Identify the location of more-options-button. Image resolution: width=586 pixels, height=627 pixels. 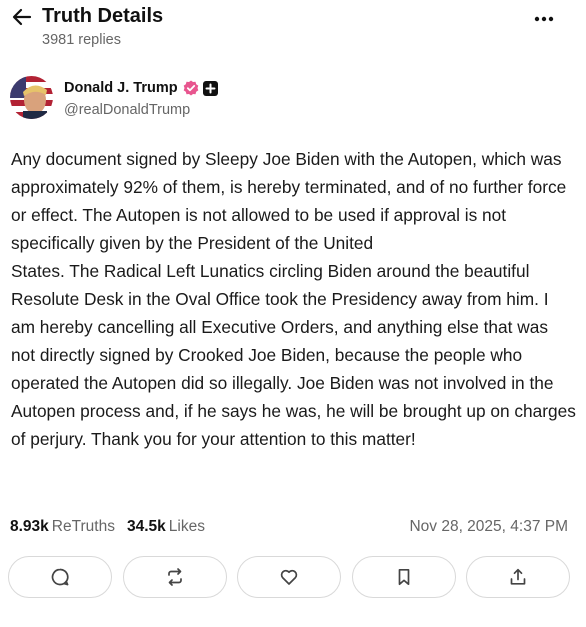
(544, 19).